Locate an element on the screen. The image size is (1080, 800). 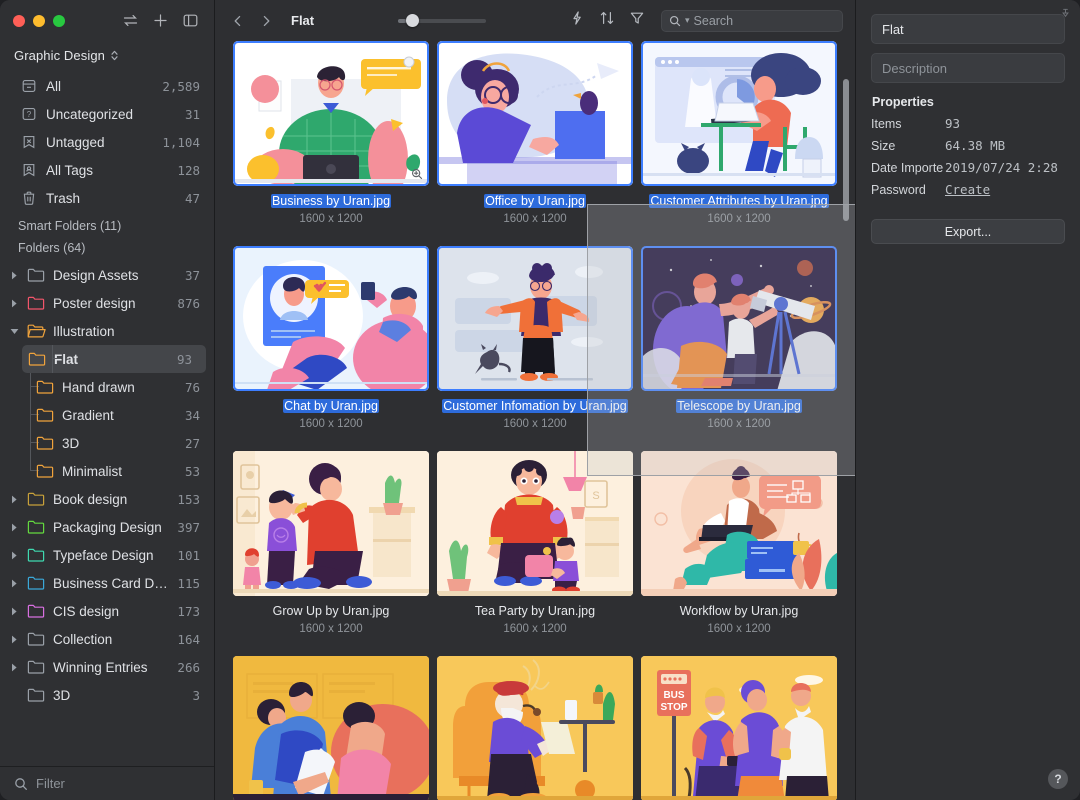
thumbnail-cell: Grow Up by Uran.jpg 1600 x 1200 is located at coordinates (331, 553).